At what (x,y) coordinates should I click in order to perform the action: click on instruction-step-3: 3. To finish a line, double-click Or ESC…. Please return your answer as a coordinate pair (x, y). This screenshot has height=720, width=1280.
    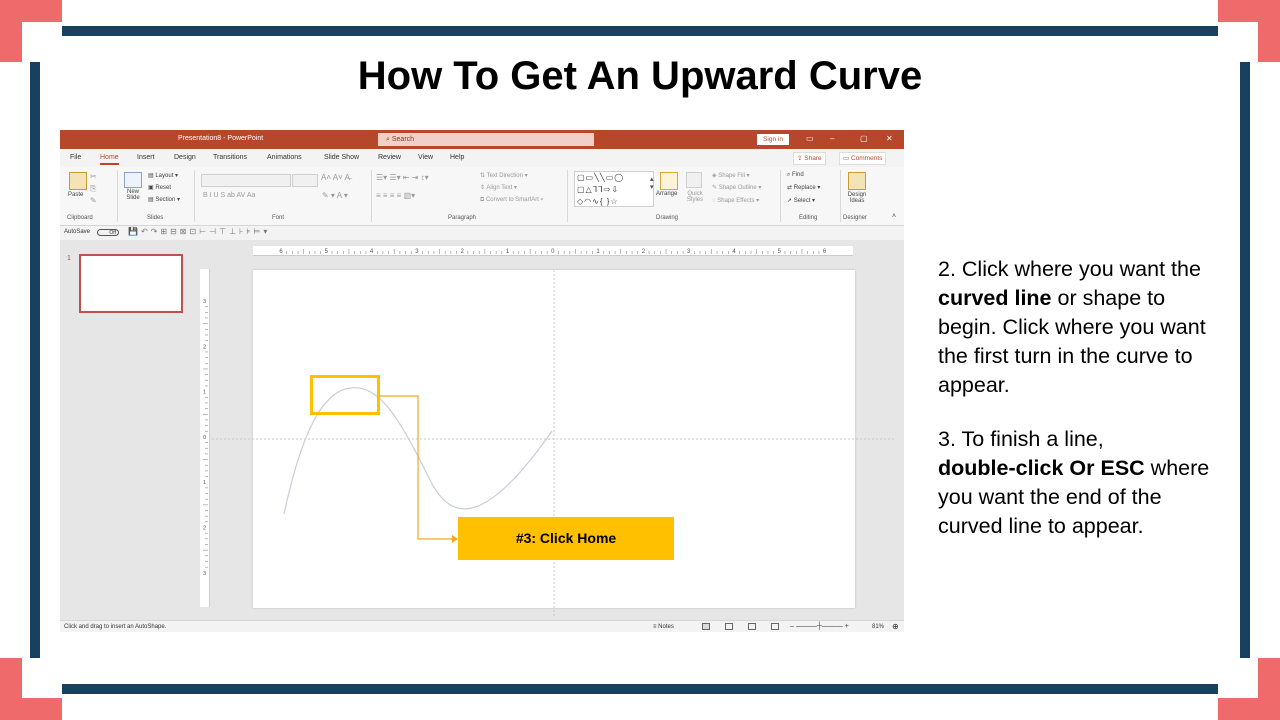
    Looking at the image, I should click on (1078, 483).